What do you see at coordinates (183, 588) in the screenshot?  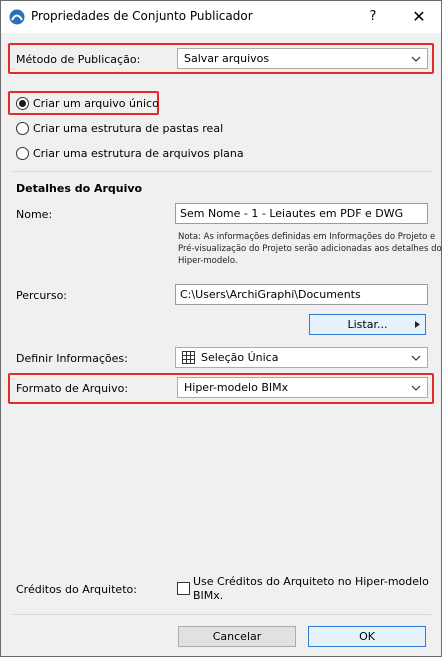 I see `architect-credits-checkbox` at bounding box center [183, 588].